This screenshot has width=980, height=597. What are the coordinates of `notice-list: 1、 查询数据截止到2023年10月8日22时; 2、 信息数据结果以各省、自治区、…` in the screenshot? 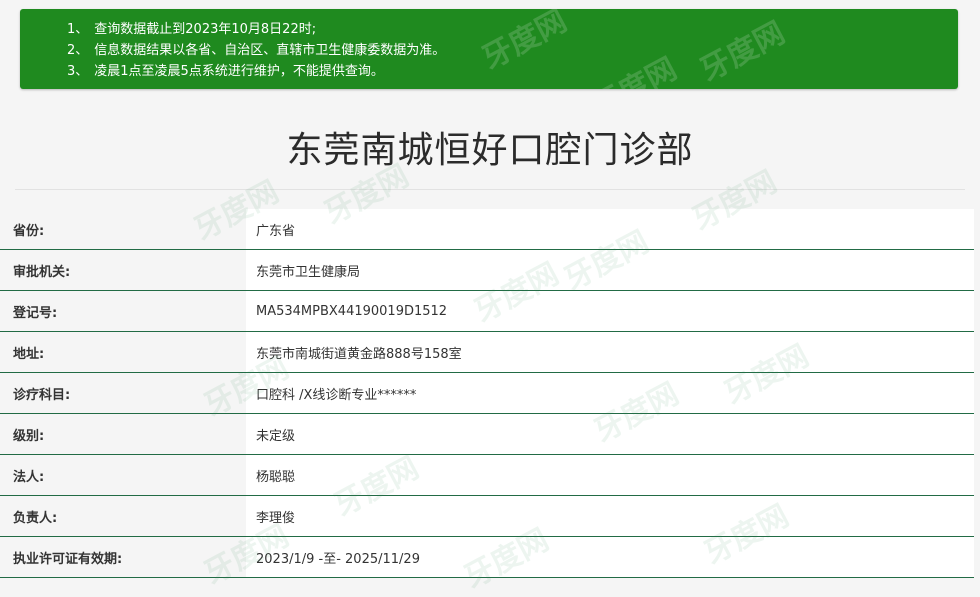 It's located at (489, 45).